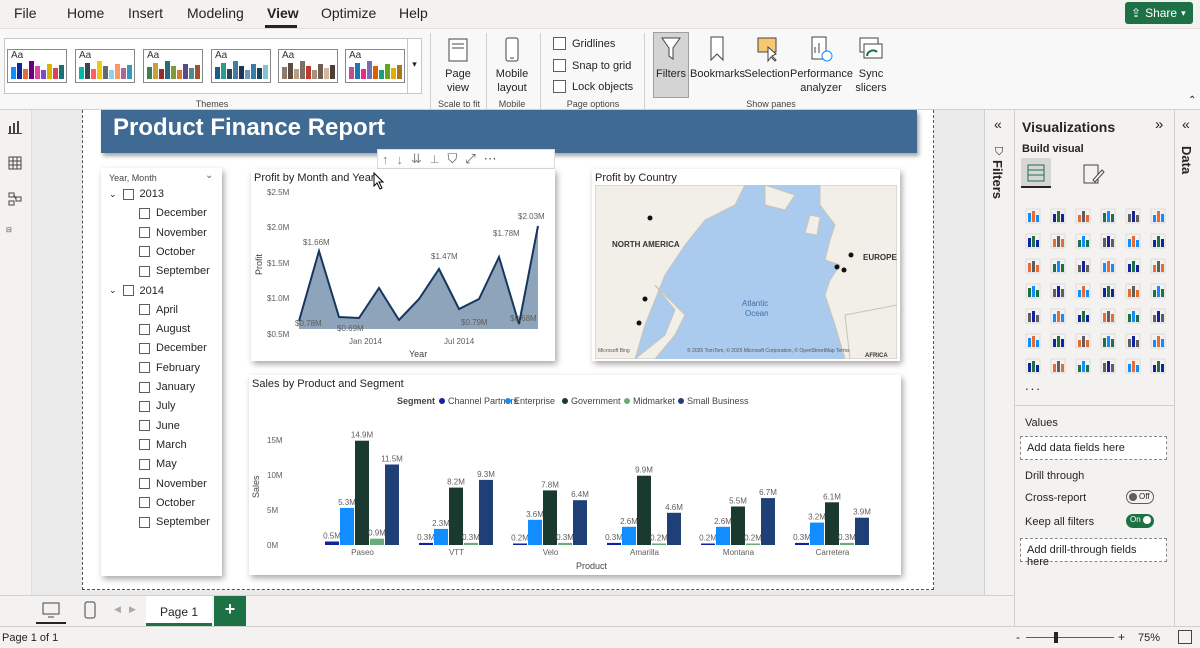 Image resolution: width=1200 pixels, height=648 pixels. What do you see at coordinates (158, 310) in the screenshot?
I see `slicer-month-item: April` at bounding box center [158, 310].